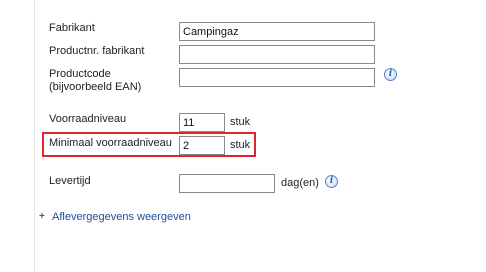 Image resolution: width=486 pixels, height=272 pixels. What do you see at coordinates (72, 28) in the screenshot?
I see `manufacturer-label: Fabrikant` at bounding box center [72, 28].